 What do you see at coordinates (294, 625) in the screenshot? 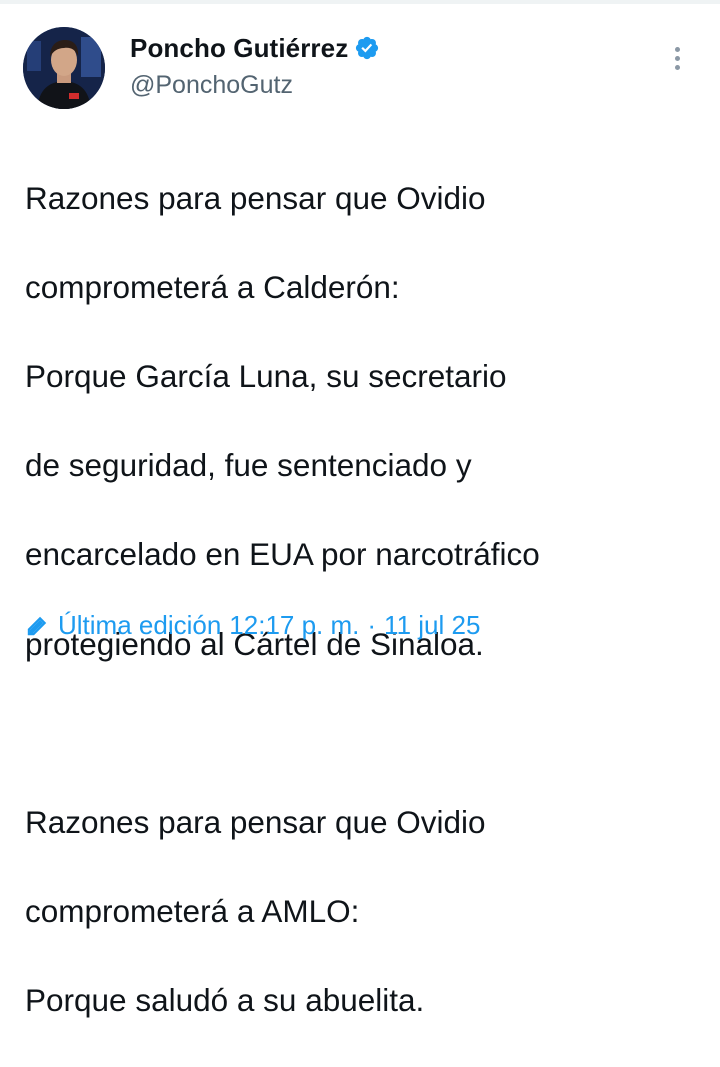
I see `edit-time: 12:17 p. m.` at bounding box center [294, 625].